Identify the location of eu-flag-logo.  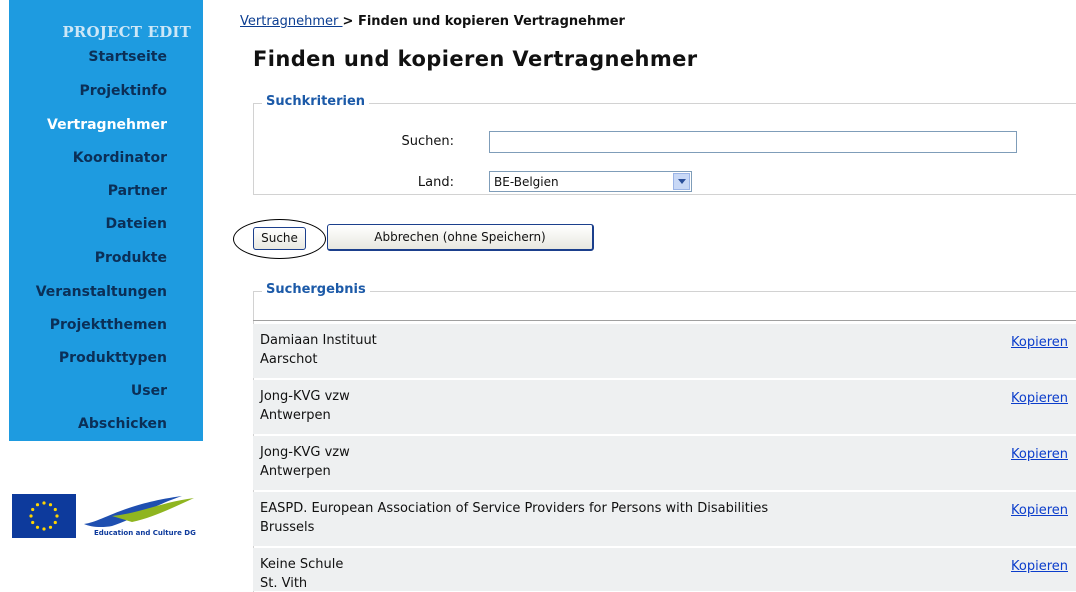
(44, 516).